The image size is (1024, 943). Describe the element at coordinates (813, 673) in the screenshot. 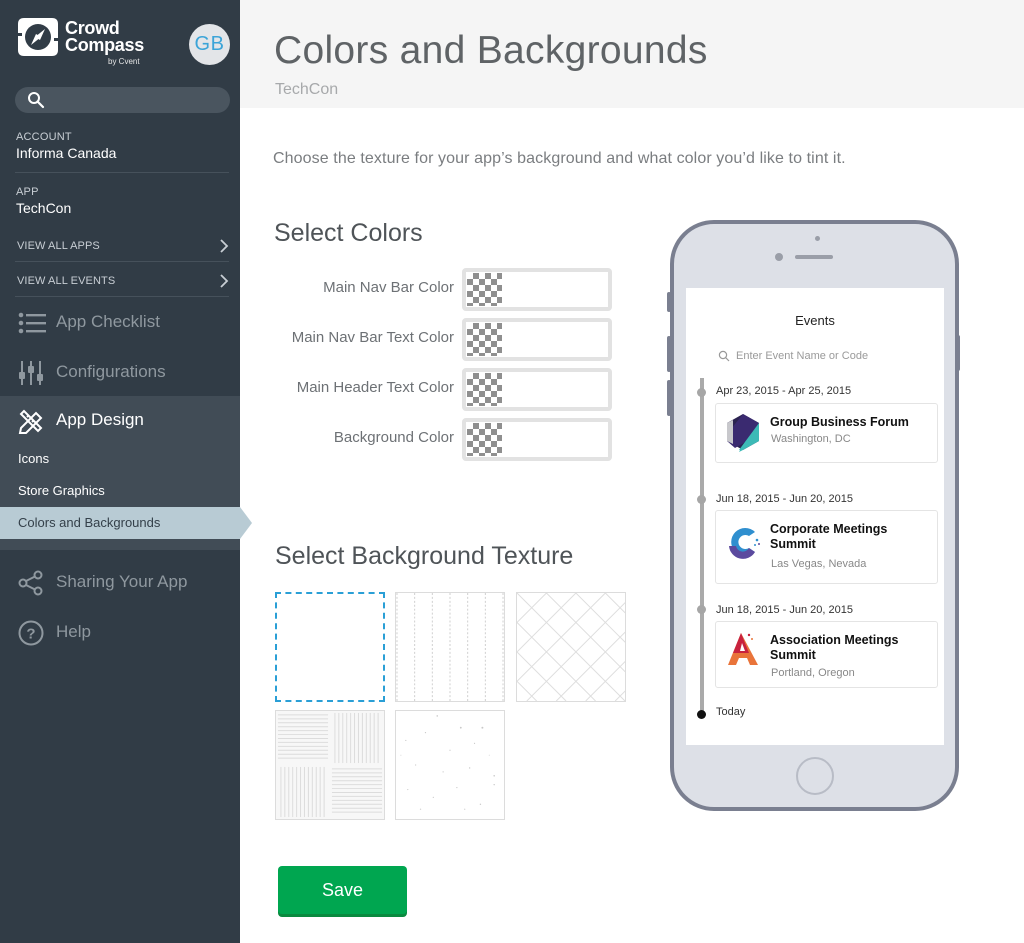

I see `event-location: Portland, Oregon` at that location.